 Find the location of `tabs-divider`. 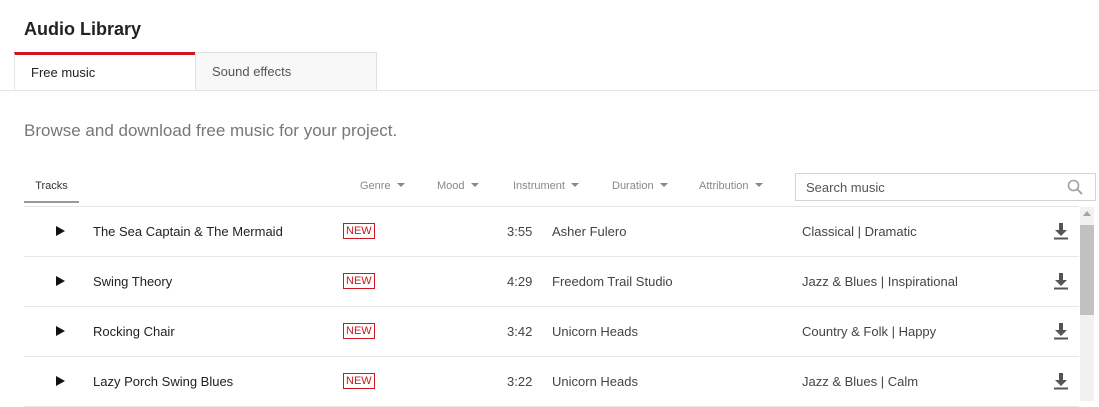

tabs-divider is located at coordinates (549, 90).